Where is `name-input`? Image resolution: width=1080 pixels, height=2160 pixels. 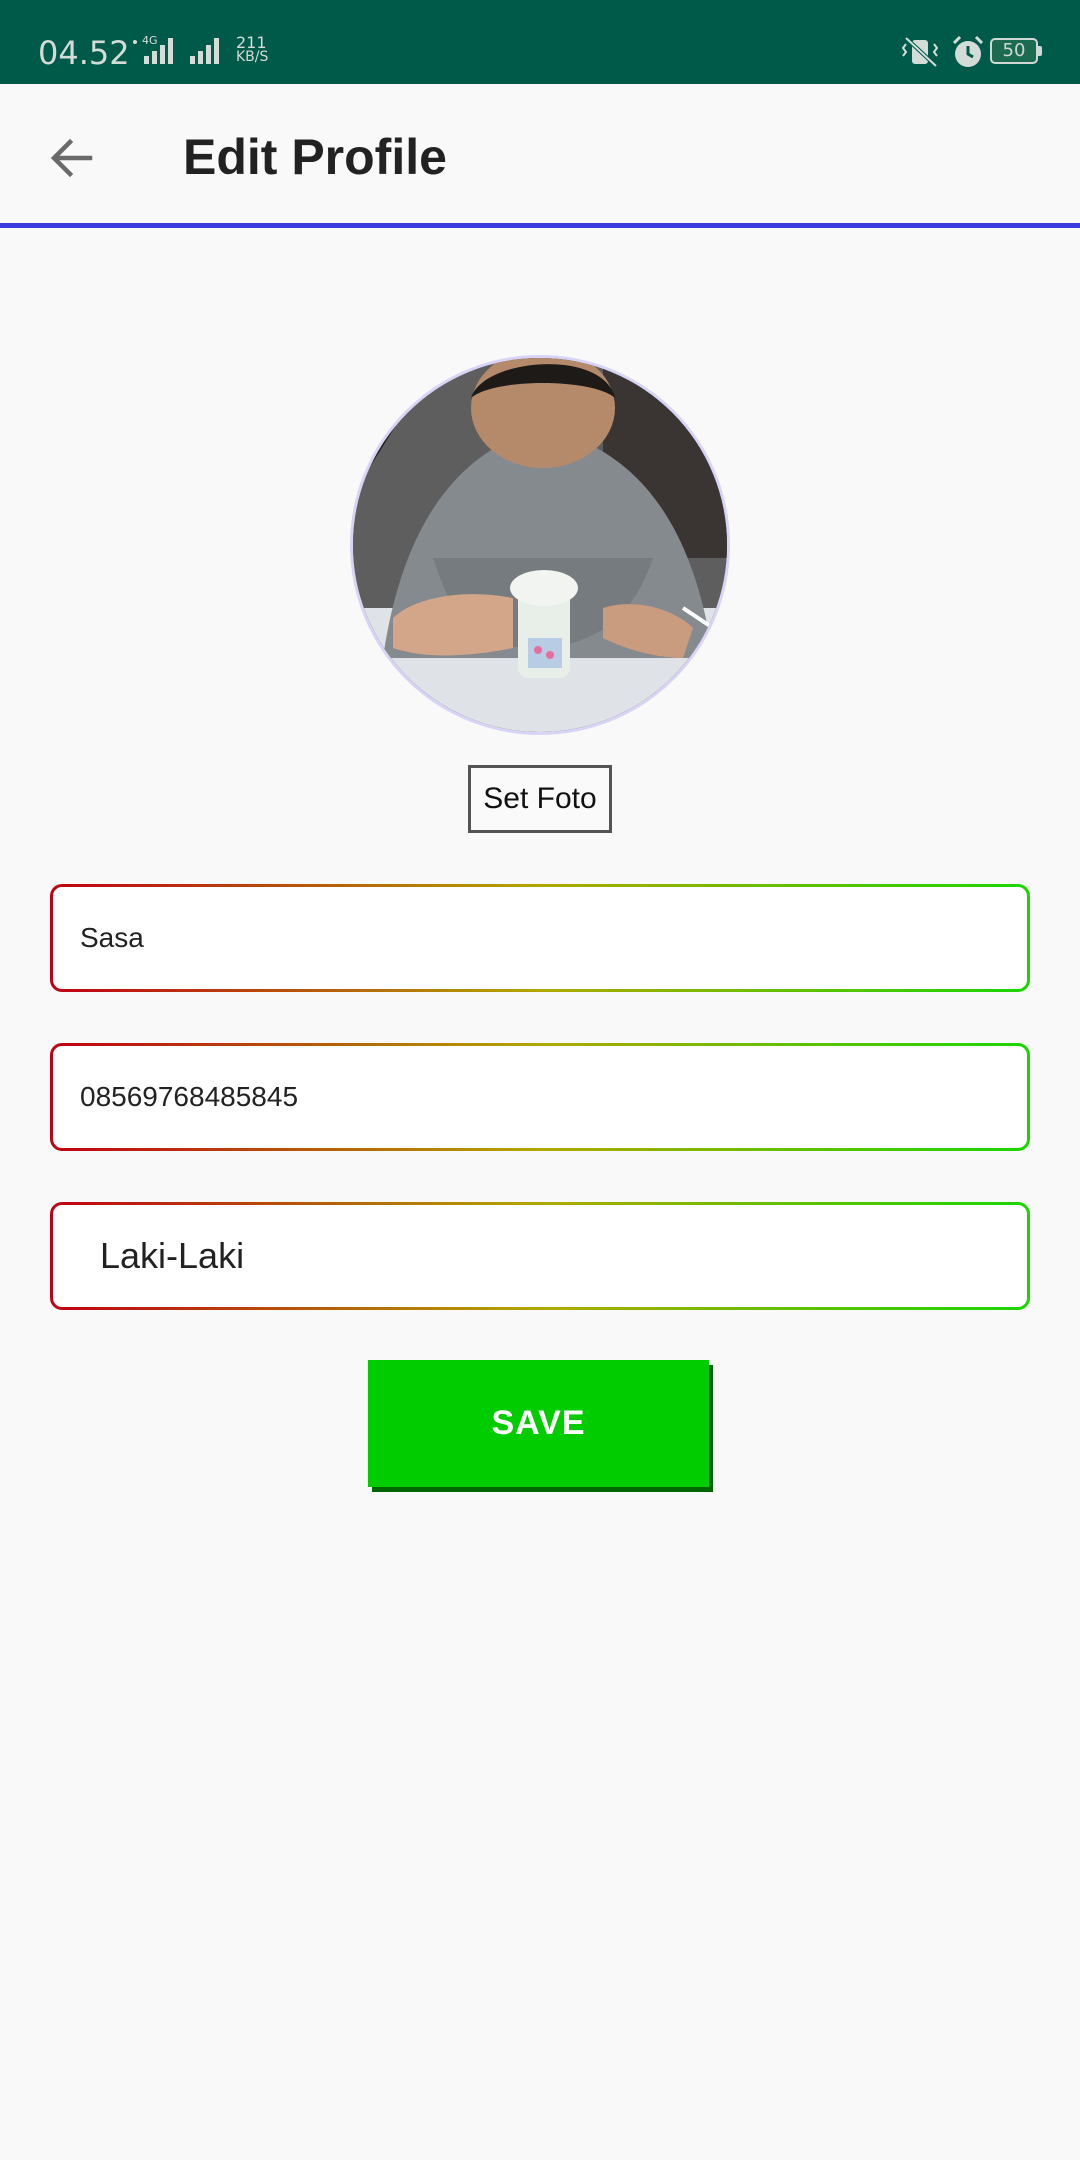 name-input is located at coordinates (540, 938).